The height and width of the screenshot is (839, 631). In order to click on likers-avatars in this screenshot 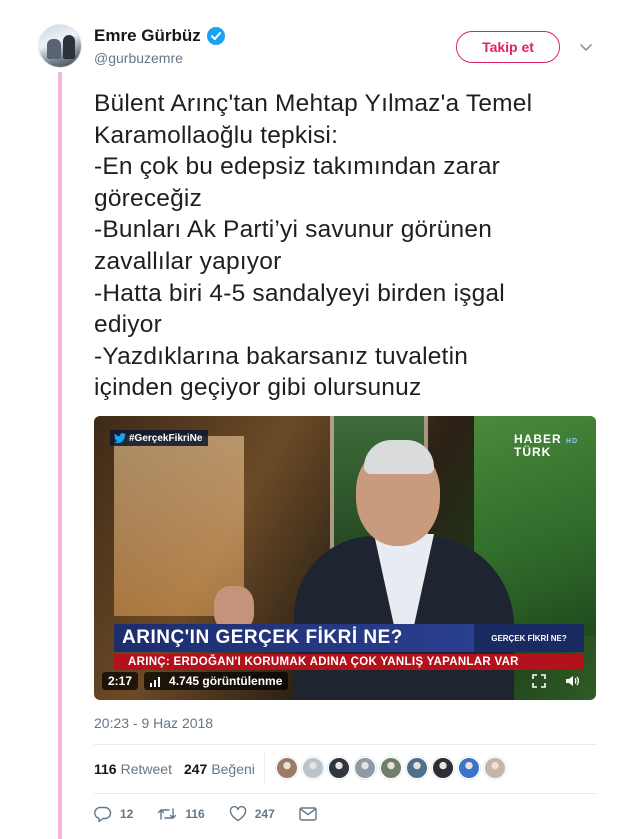, I will do `click(391, 768)`.